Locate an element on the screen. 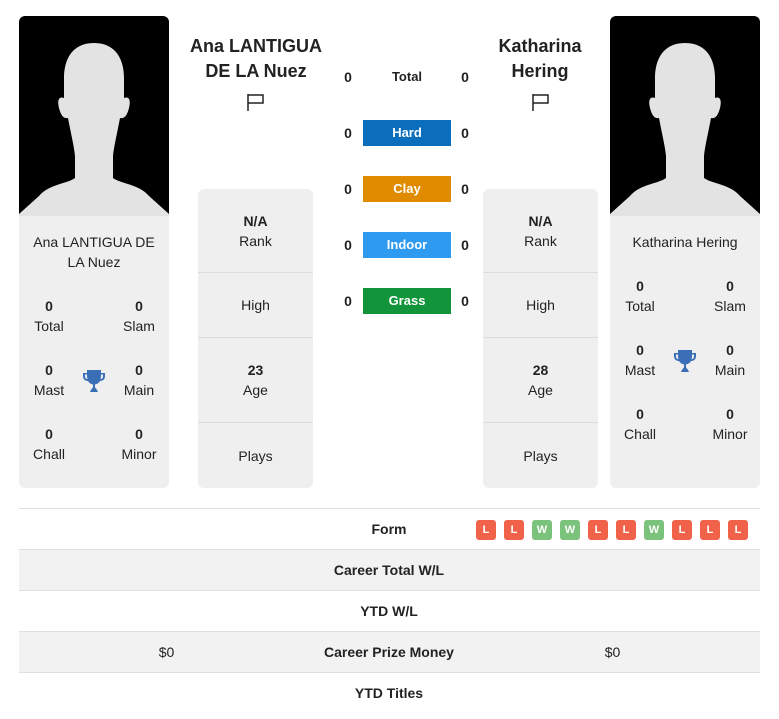 The image size is (779, 719). flag-icon is located at coordinates (255, 102).